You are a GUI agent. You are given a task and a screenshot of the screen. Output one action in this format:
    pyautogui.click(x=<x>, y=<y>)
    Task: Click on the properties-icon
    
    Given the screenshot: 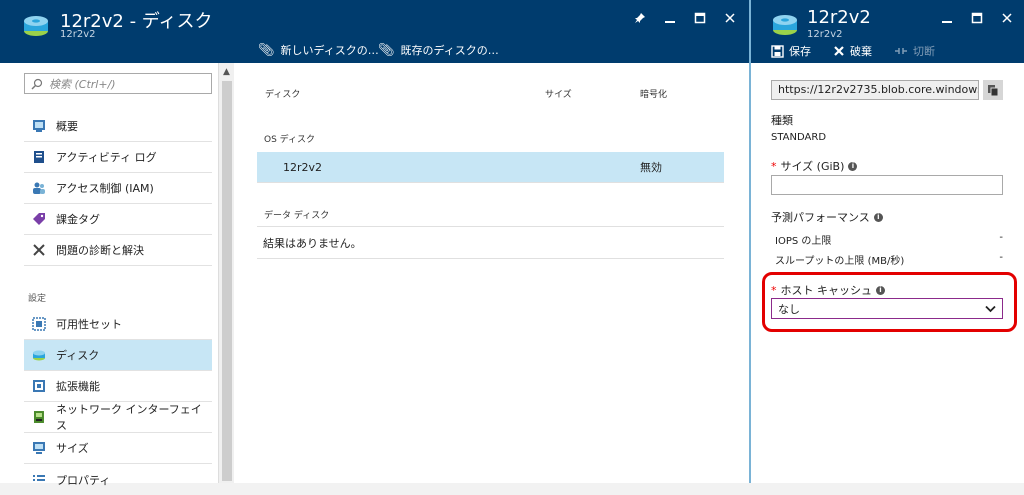 What is the action you would take?
    pyautogui.click(x=39, y=477)
    